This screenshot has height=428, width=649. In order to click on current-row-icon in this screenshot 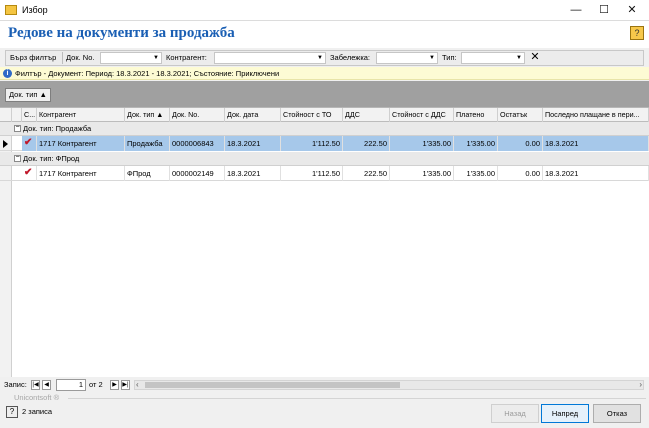, I will do `click(5, 144)`.